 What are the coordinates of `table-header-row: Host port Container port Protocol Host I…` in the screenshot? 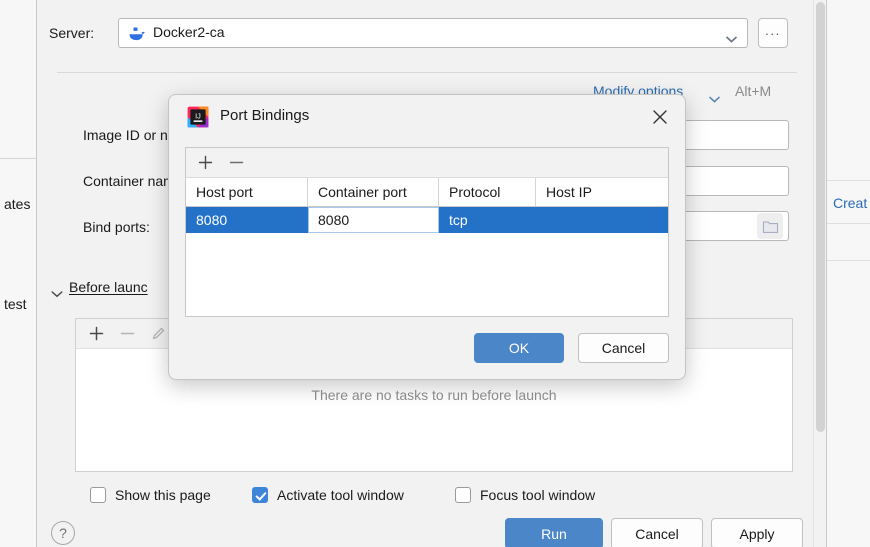 It's located at (427, 192).